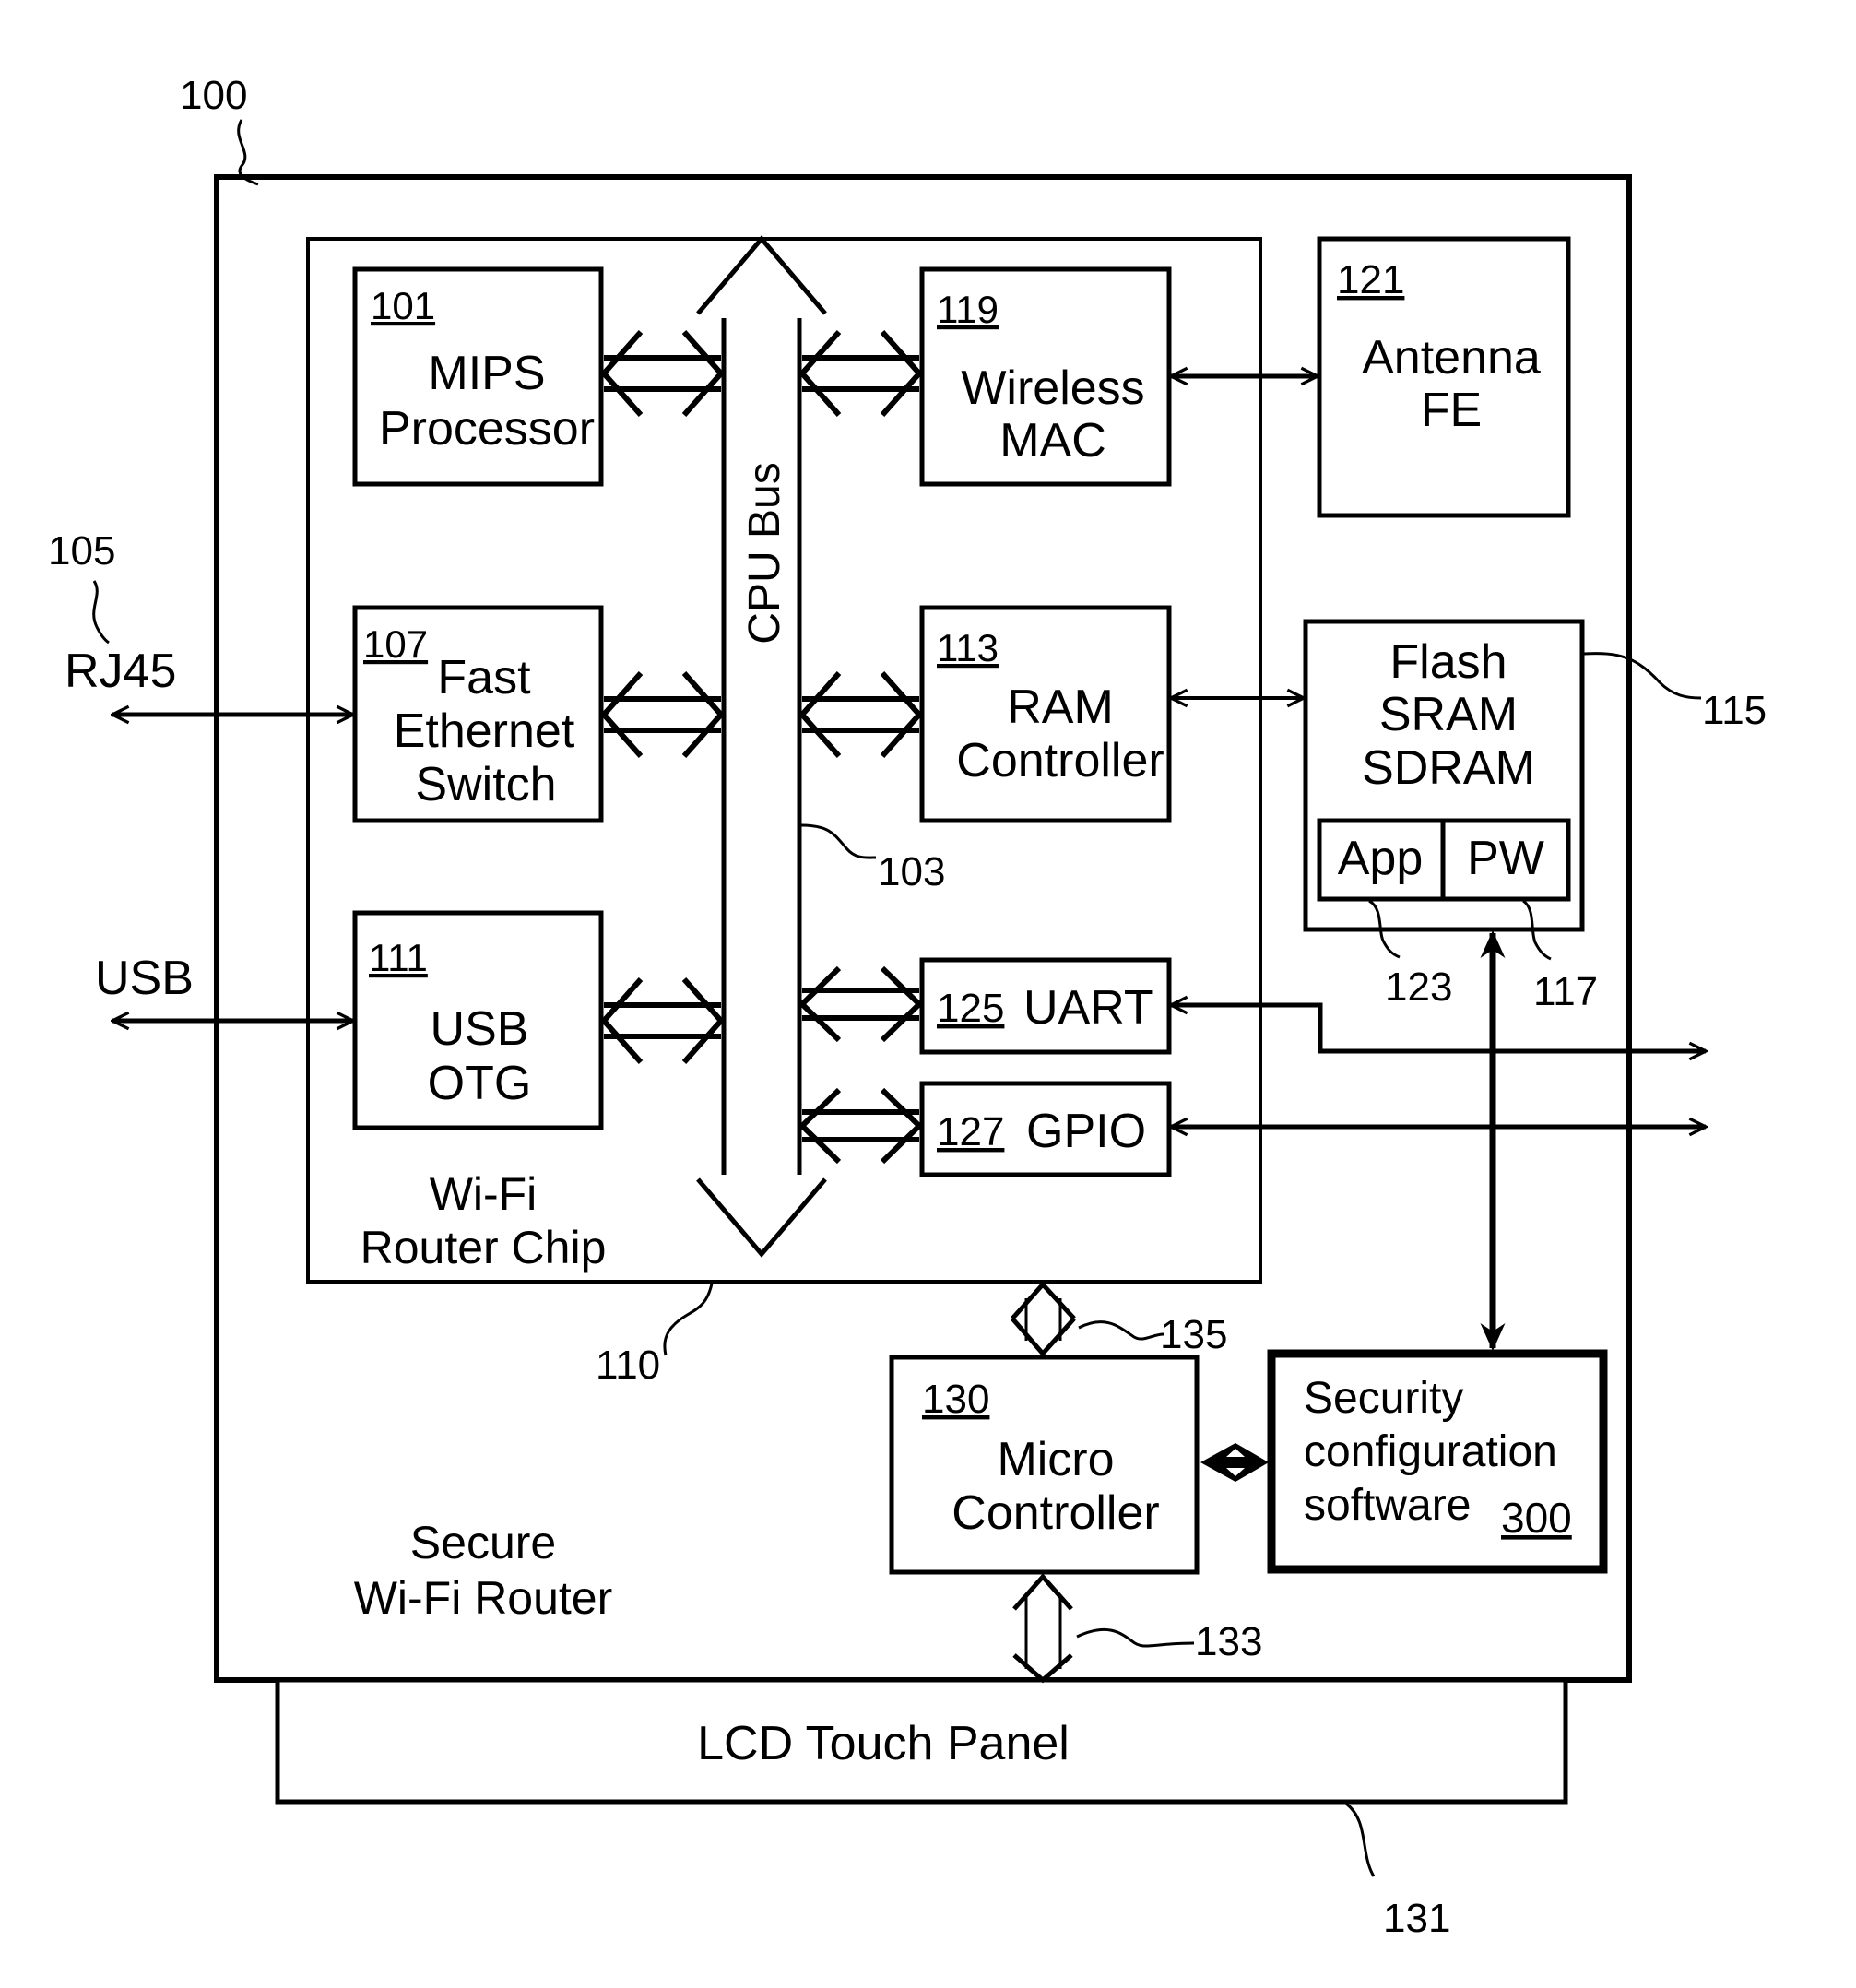 The height and width of the screenshot is (1988, 1856). Describe the element at coordinates (1451, 358) in the screenshot. I see `antenna-label-line1: Antenna` at that location.